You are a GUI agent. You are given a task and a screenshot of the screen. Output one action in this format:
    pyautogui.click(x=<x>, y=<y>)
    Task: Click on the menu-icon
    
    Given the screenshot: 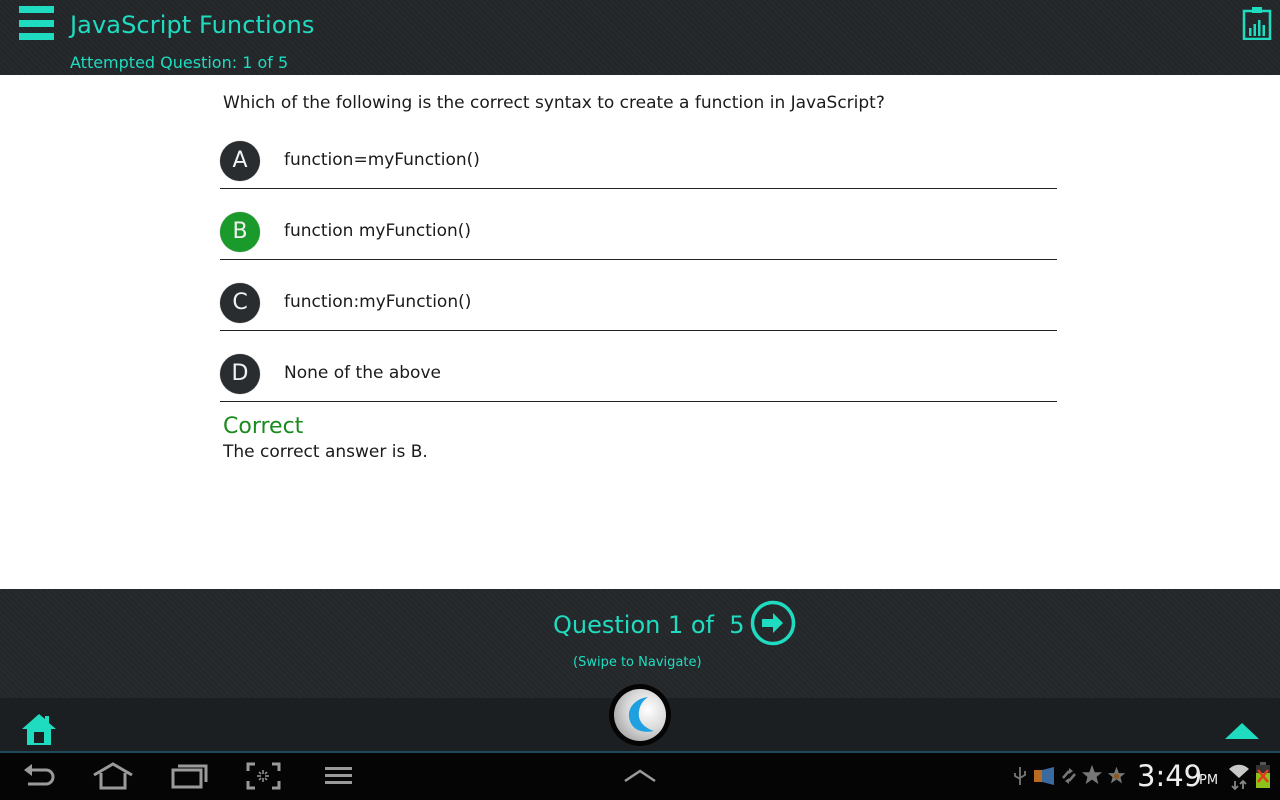 What is the action you would take?
    pyautogui.click(x=343, y=776)
    